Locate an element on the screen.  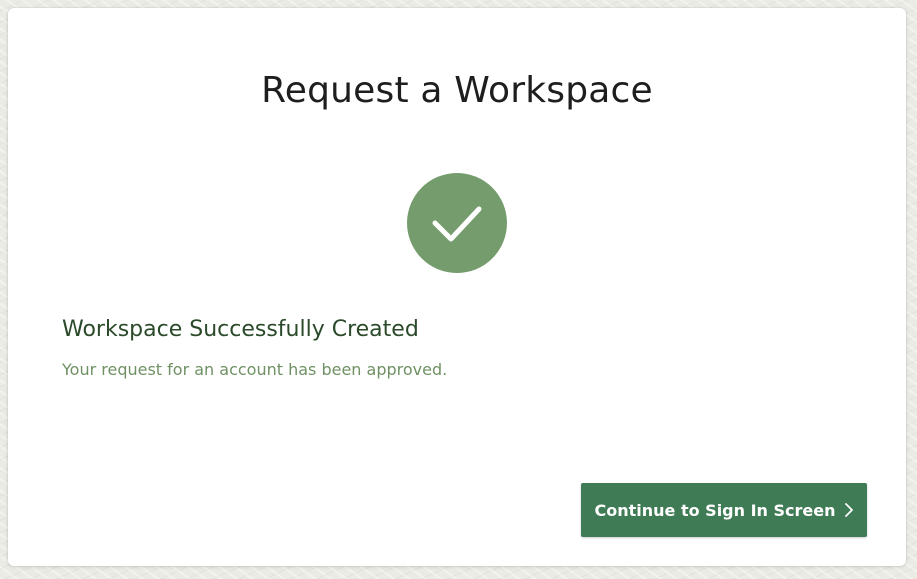
chevron-right-icon is located at coordinates (849, 510).